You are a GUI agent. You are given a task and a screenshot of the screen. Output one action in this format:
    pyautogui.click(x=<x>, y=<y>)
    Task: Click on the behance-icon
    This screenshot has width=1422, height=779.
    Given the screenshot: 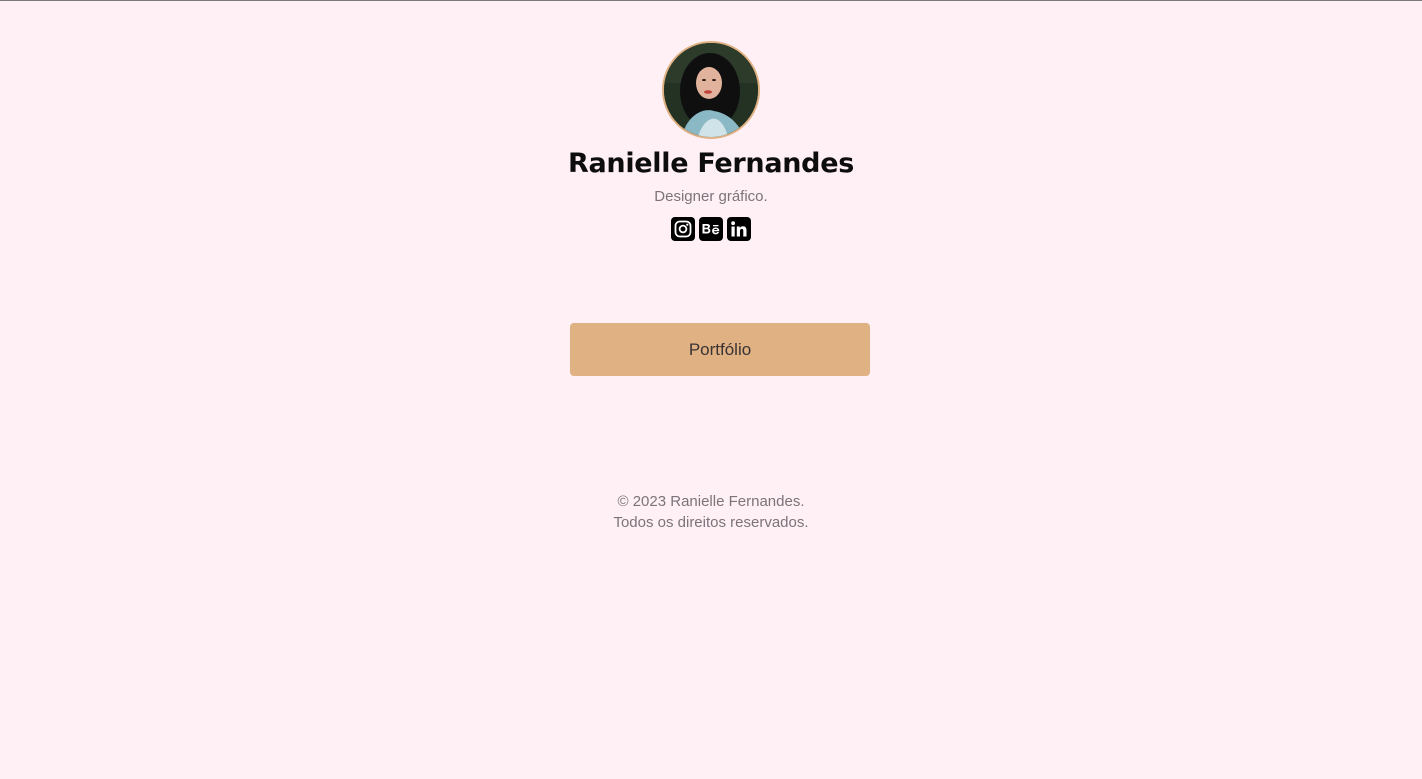 What is the action you would take?
    pyautogui.click(x=711, y=229)
    